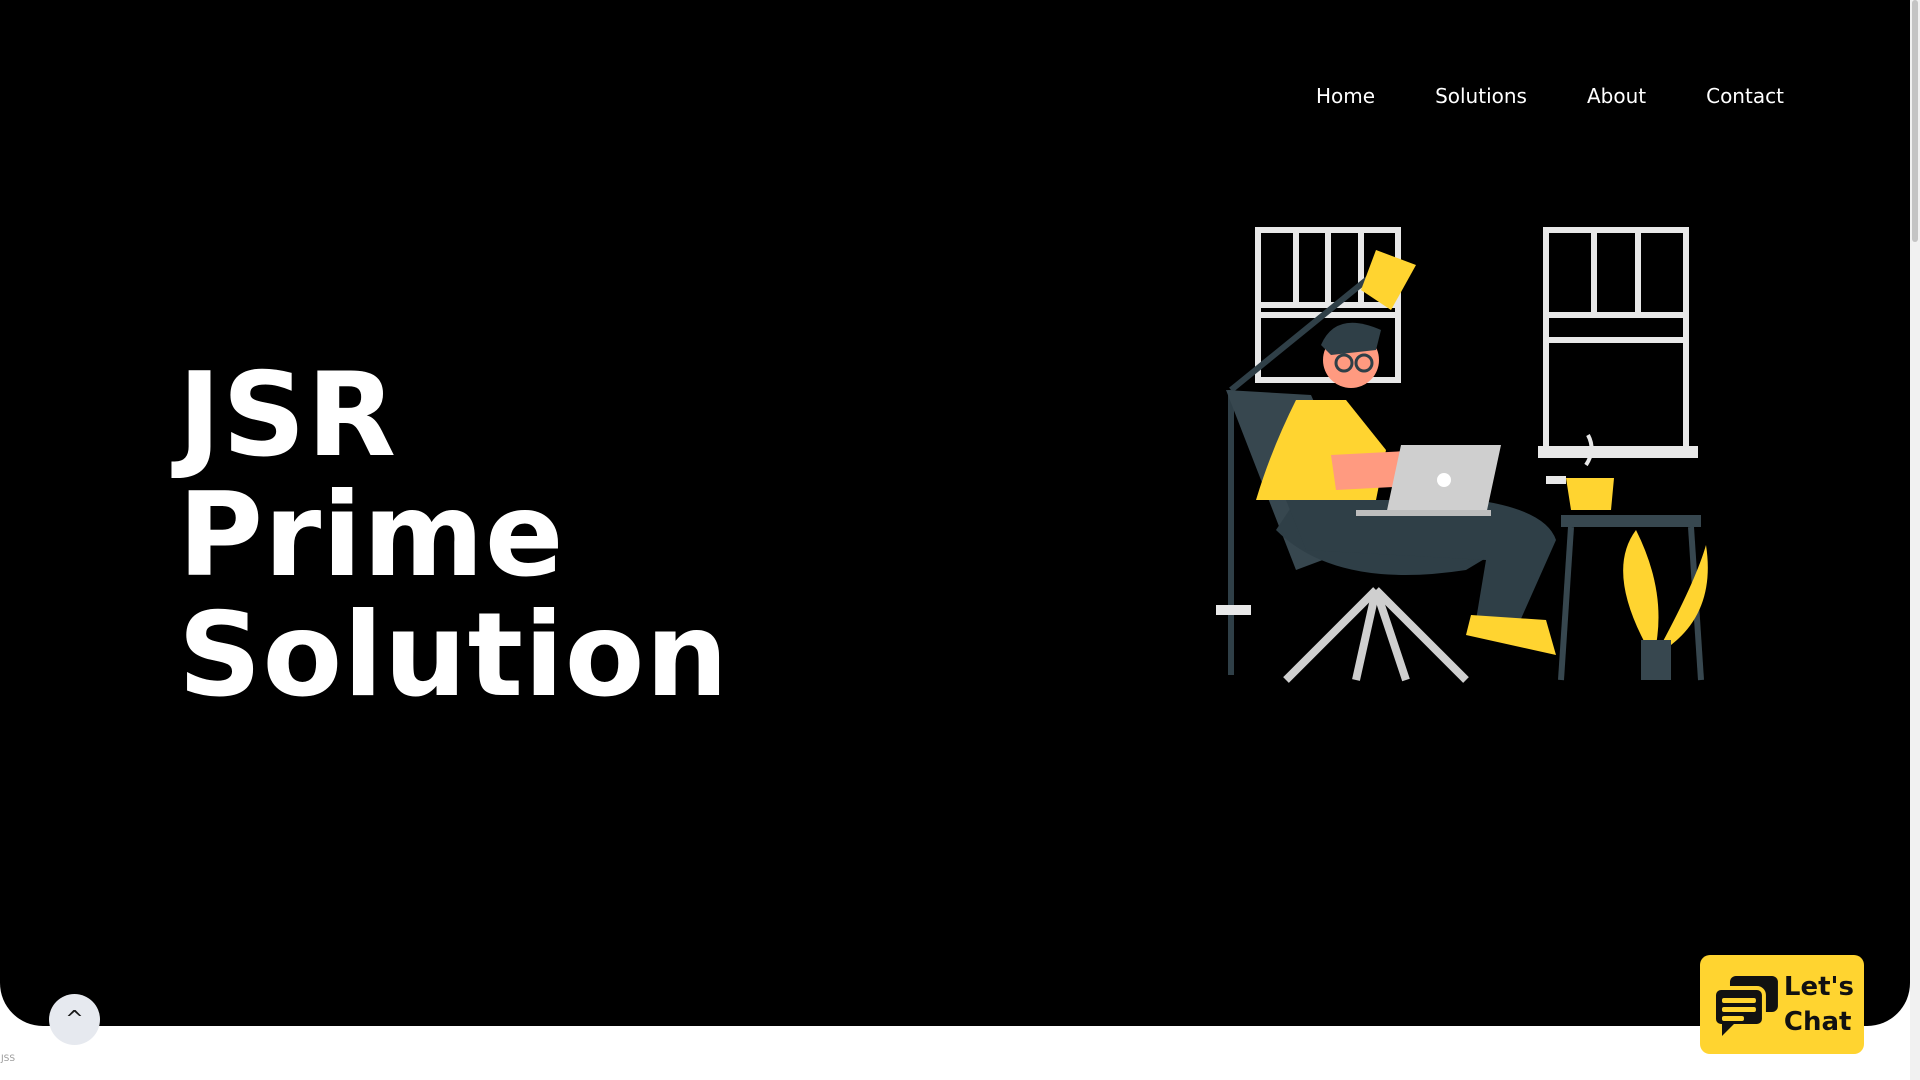  What do you see at coordinates (1744, 1005) in the screenshot?
I see `chat-bubbles-icon` at bounding box center [1744, 1005].